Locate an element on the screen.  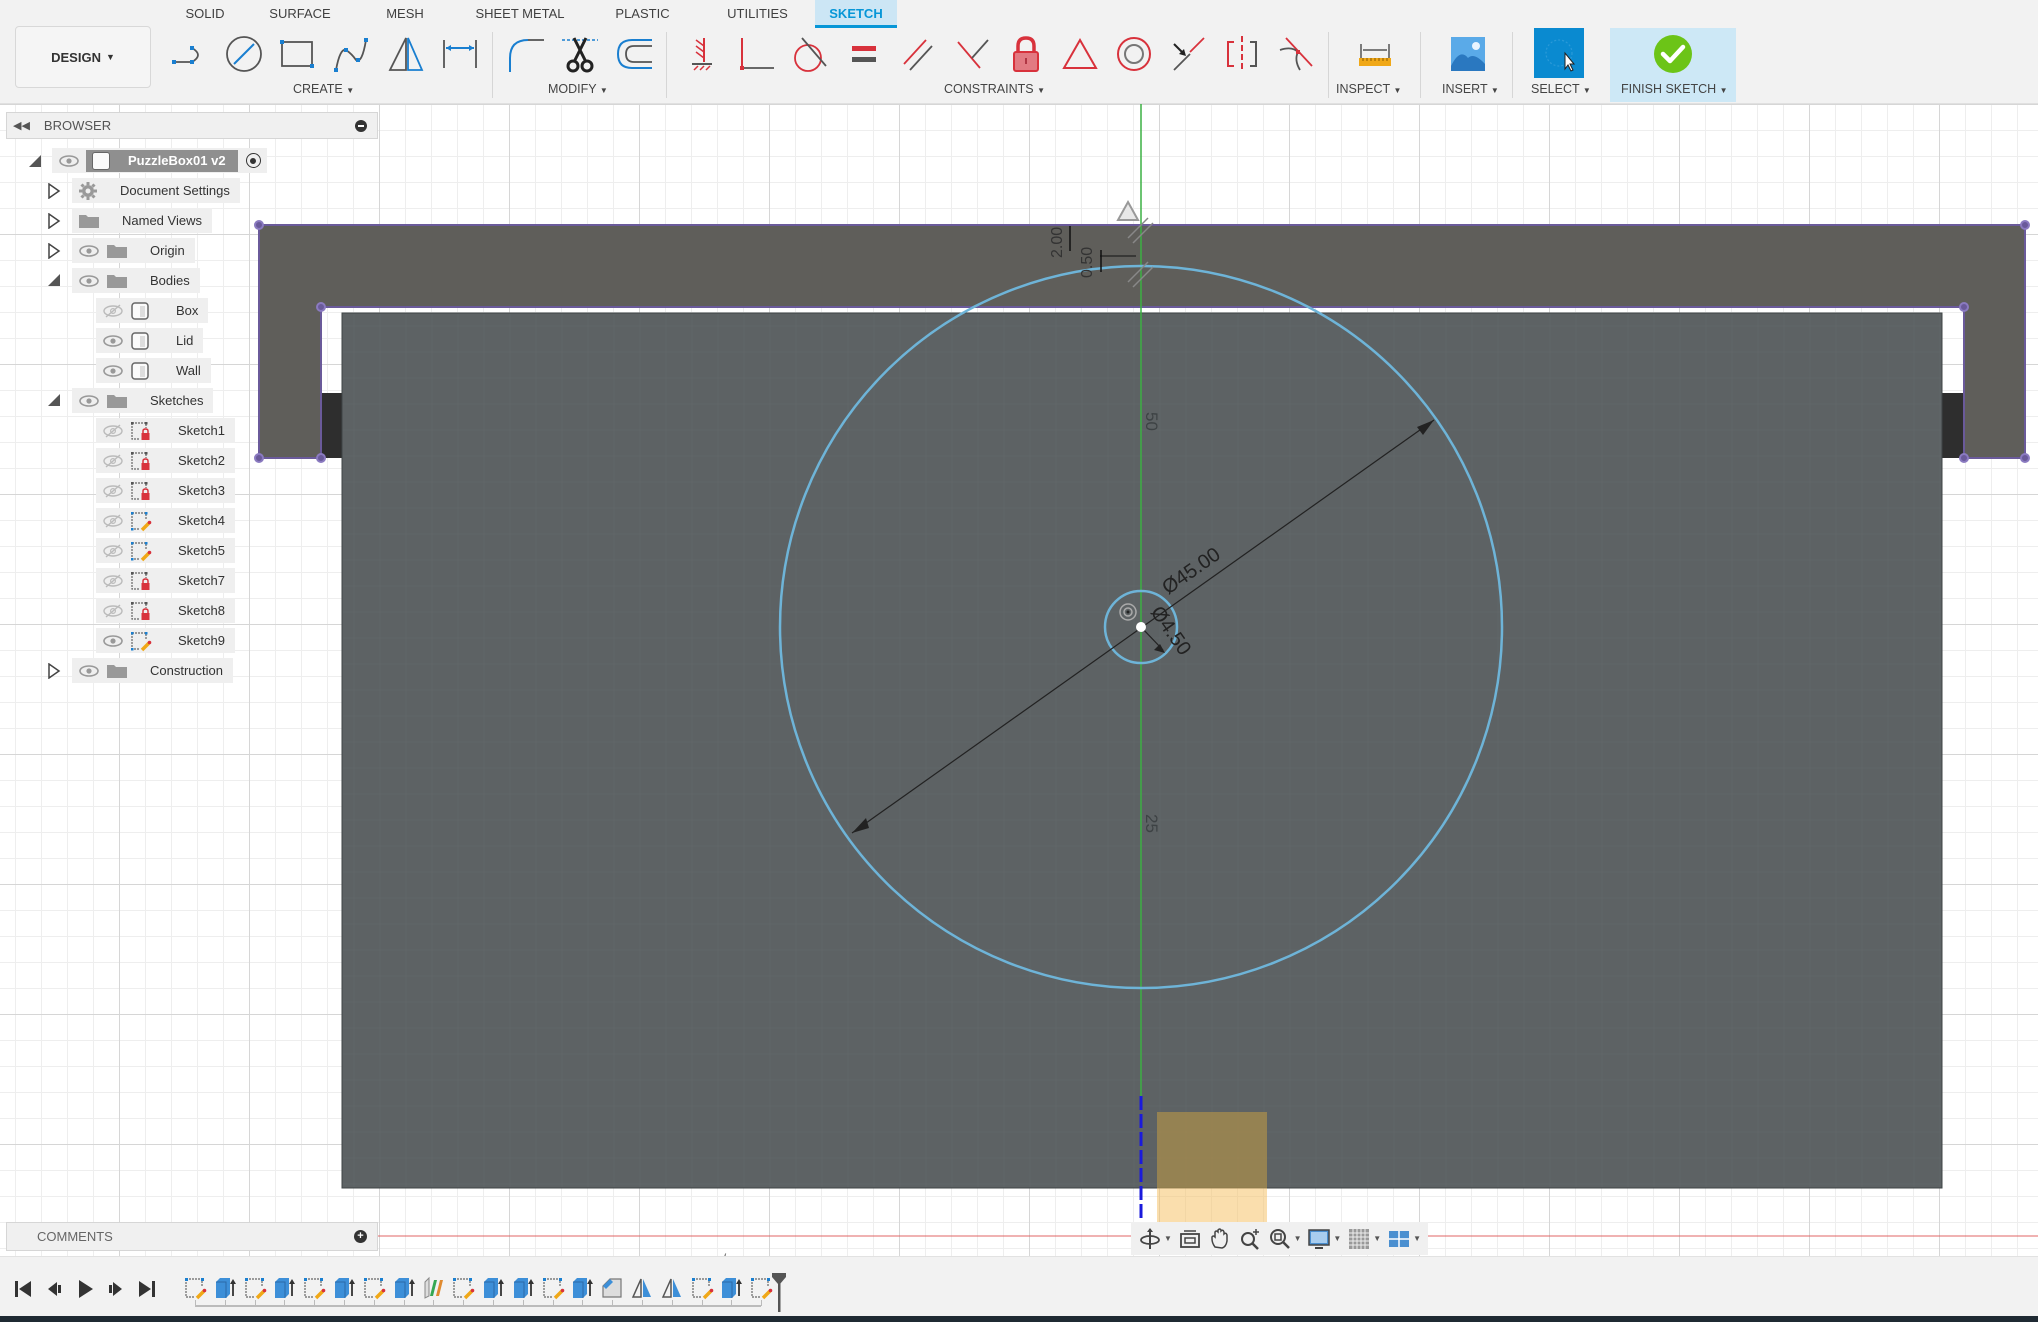
tree-item-named-views: Named Views is located at coordinates (130, 220).